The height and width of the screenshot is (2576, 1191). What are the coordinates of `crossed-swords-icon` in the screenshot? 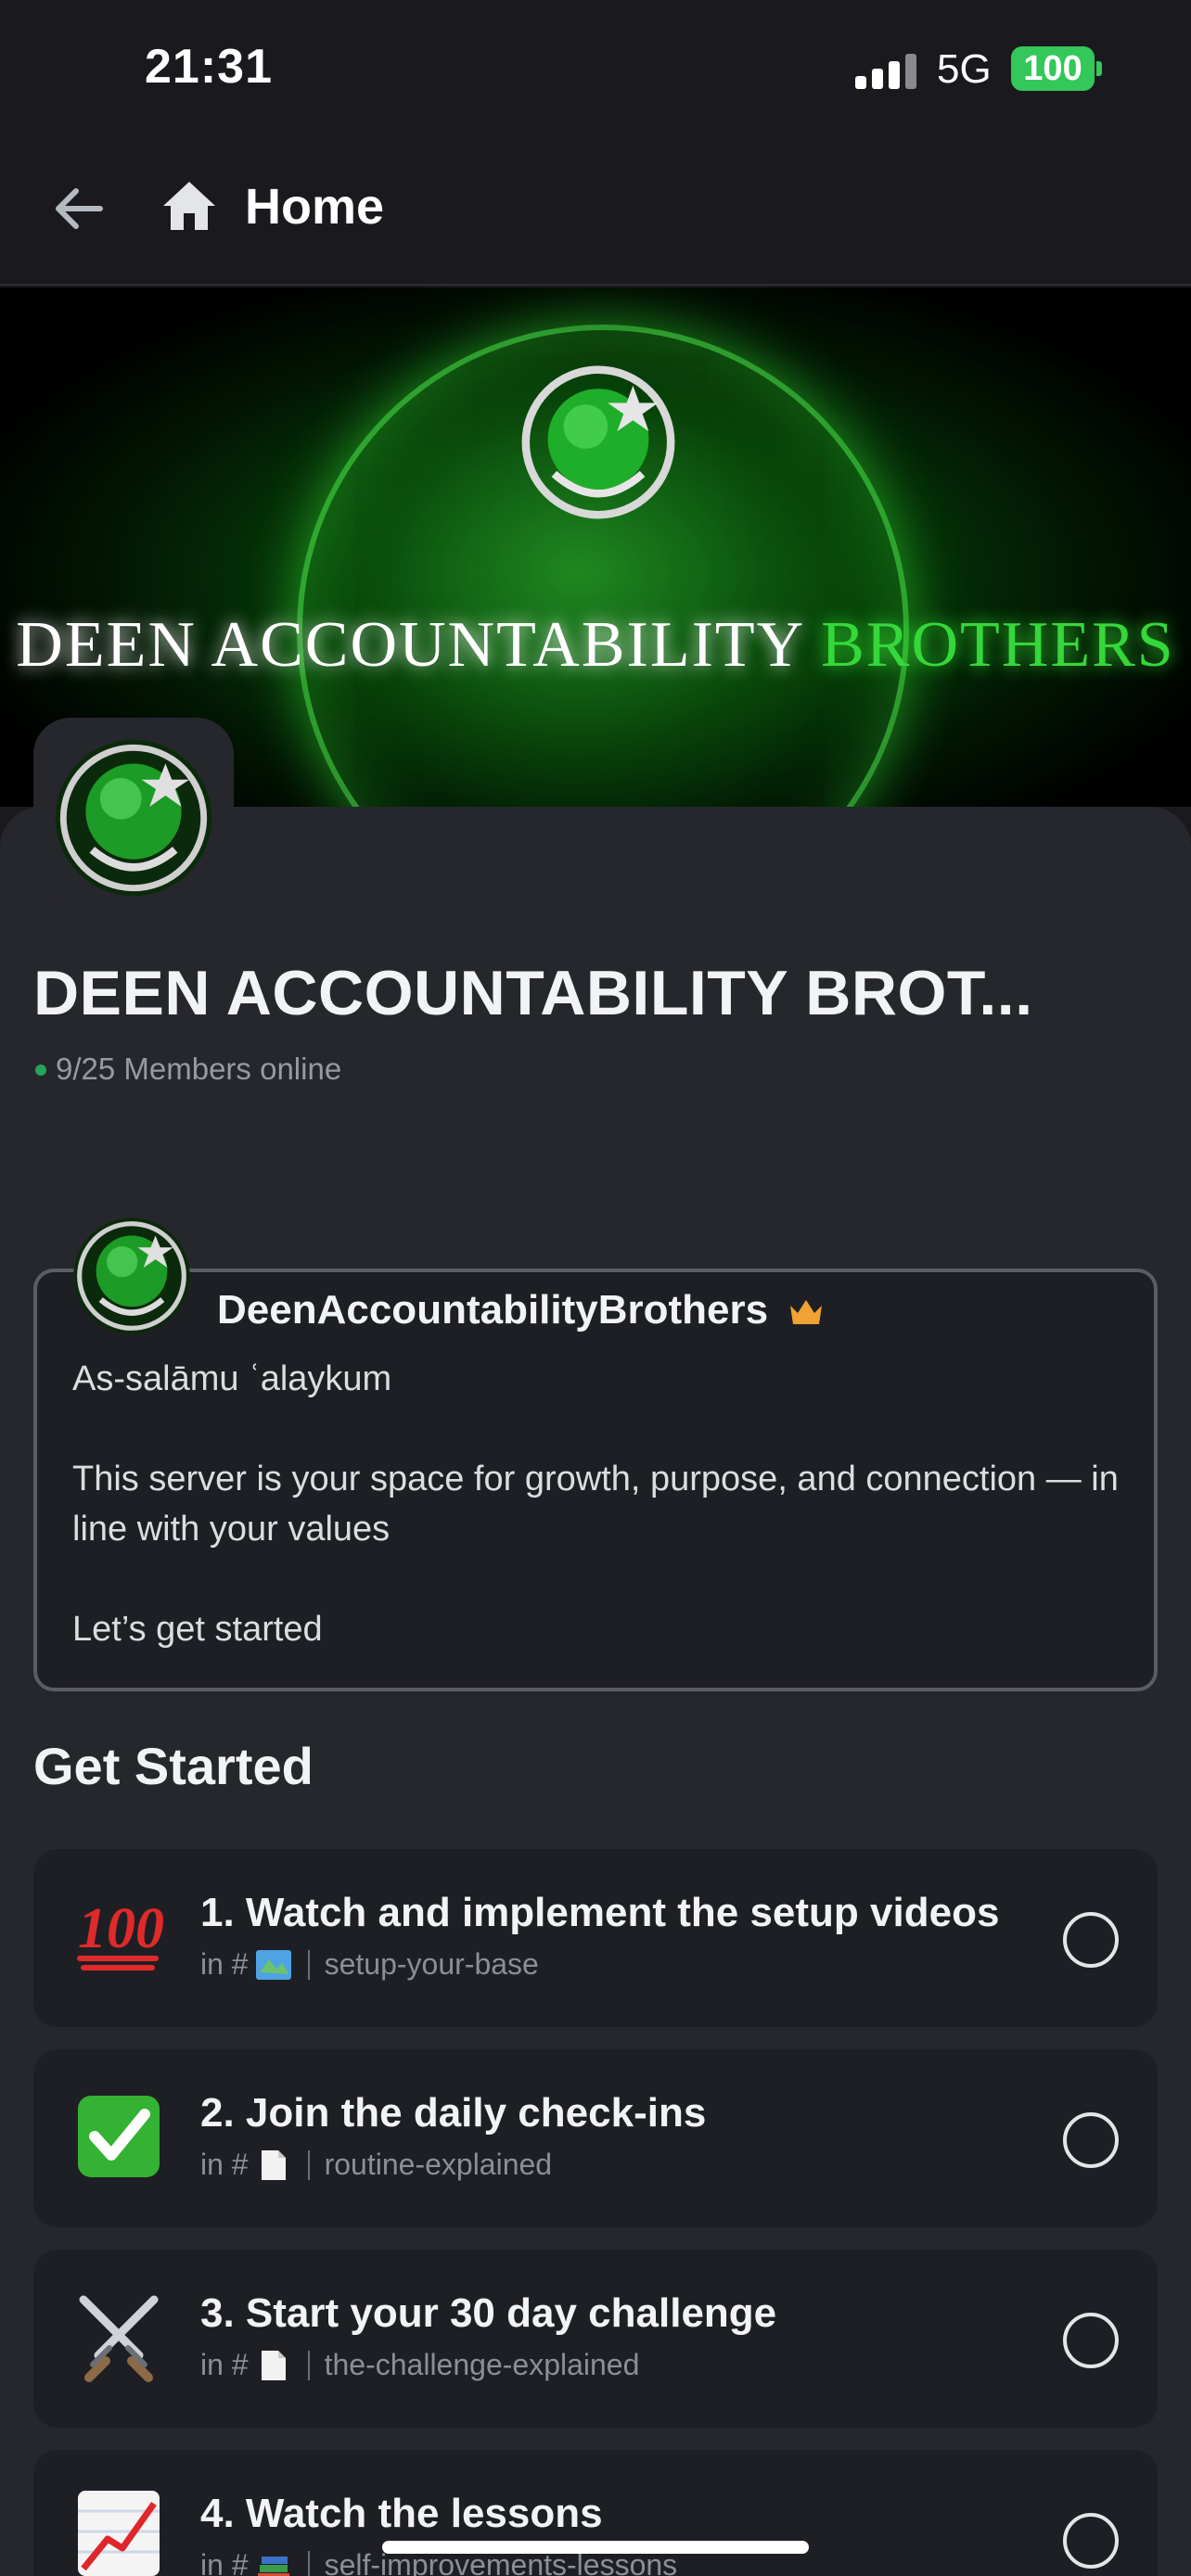 It's located at (119, 2339).